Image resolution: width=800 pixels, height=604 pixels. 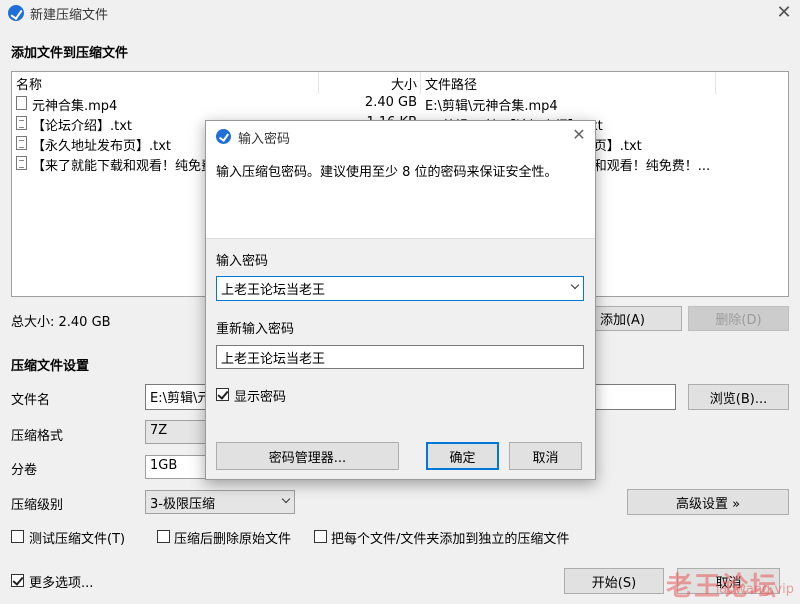 What do you see at coordinates (260, 397) in the screenshot?
I see `show-password-label: 显示密码` at bounding box center [260, 397].